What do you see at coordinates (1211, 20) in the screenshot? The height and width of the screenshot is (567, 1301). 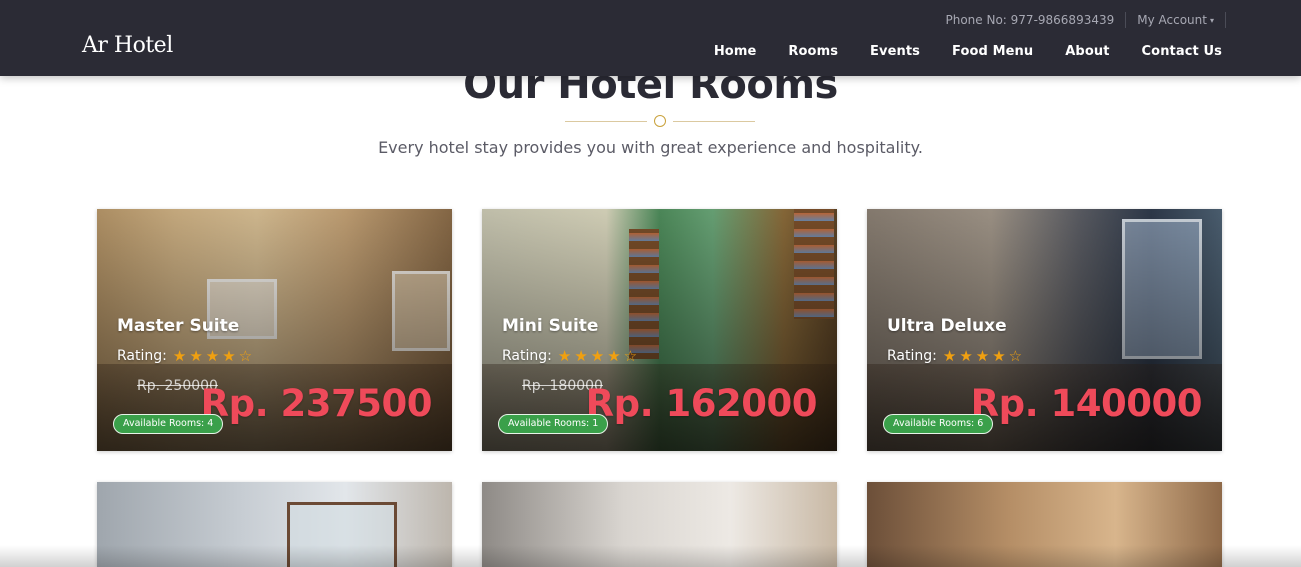 I see `chevron-down-icon: ▾` at bounding box center [1211, 20].